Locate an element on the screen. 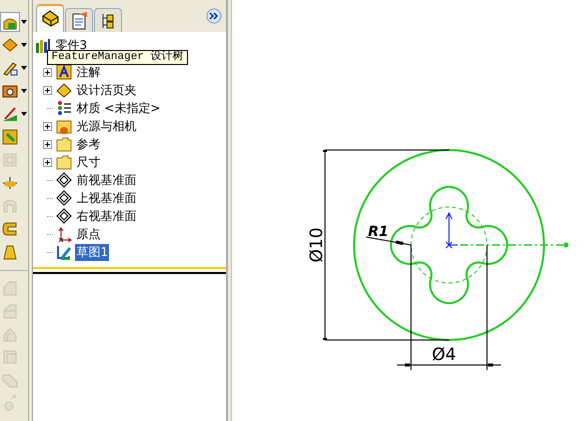  expand-chevron-icon is located at coordinates (214, 16).